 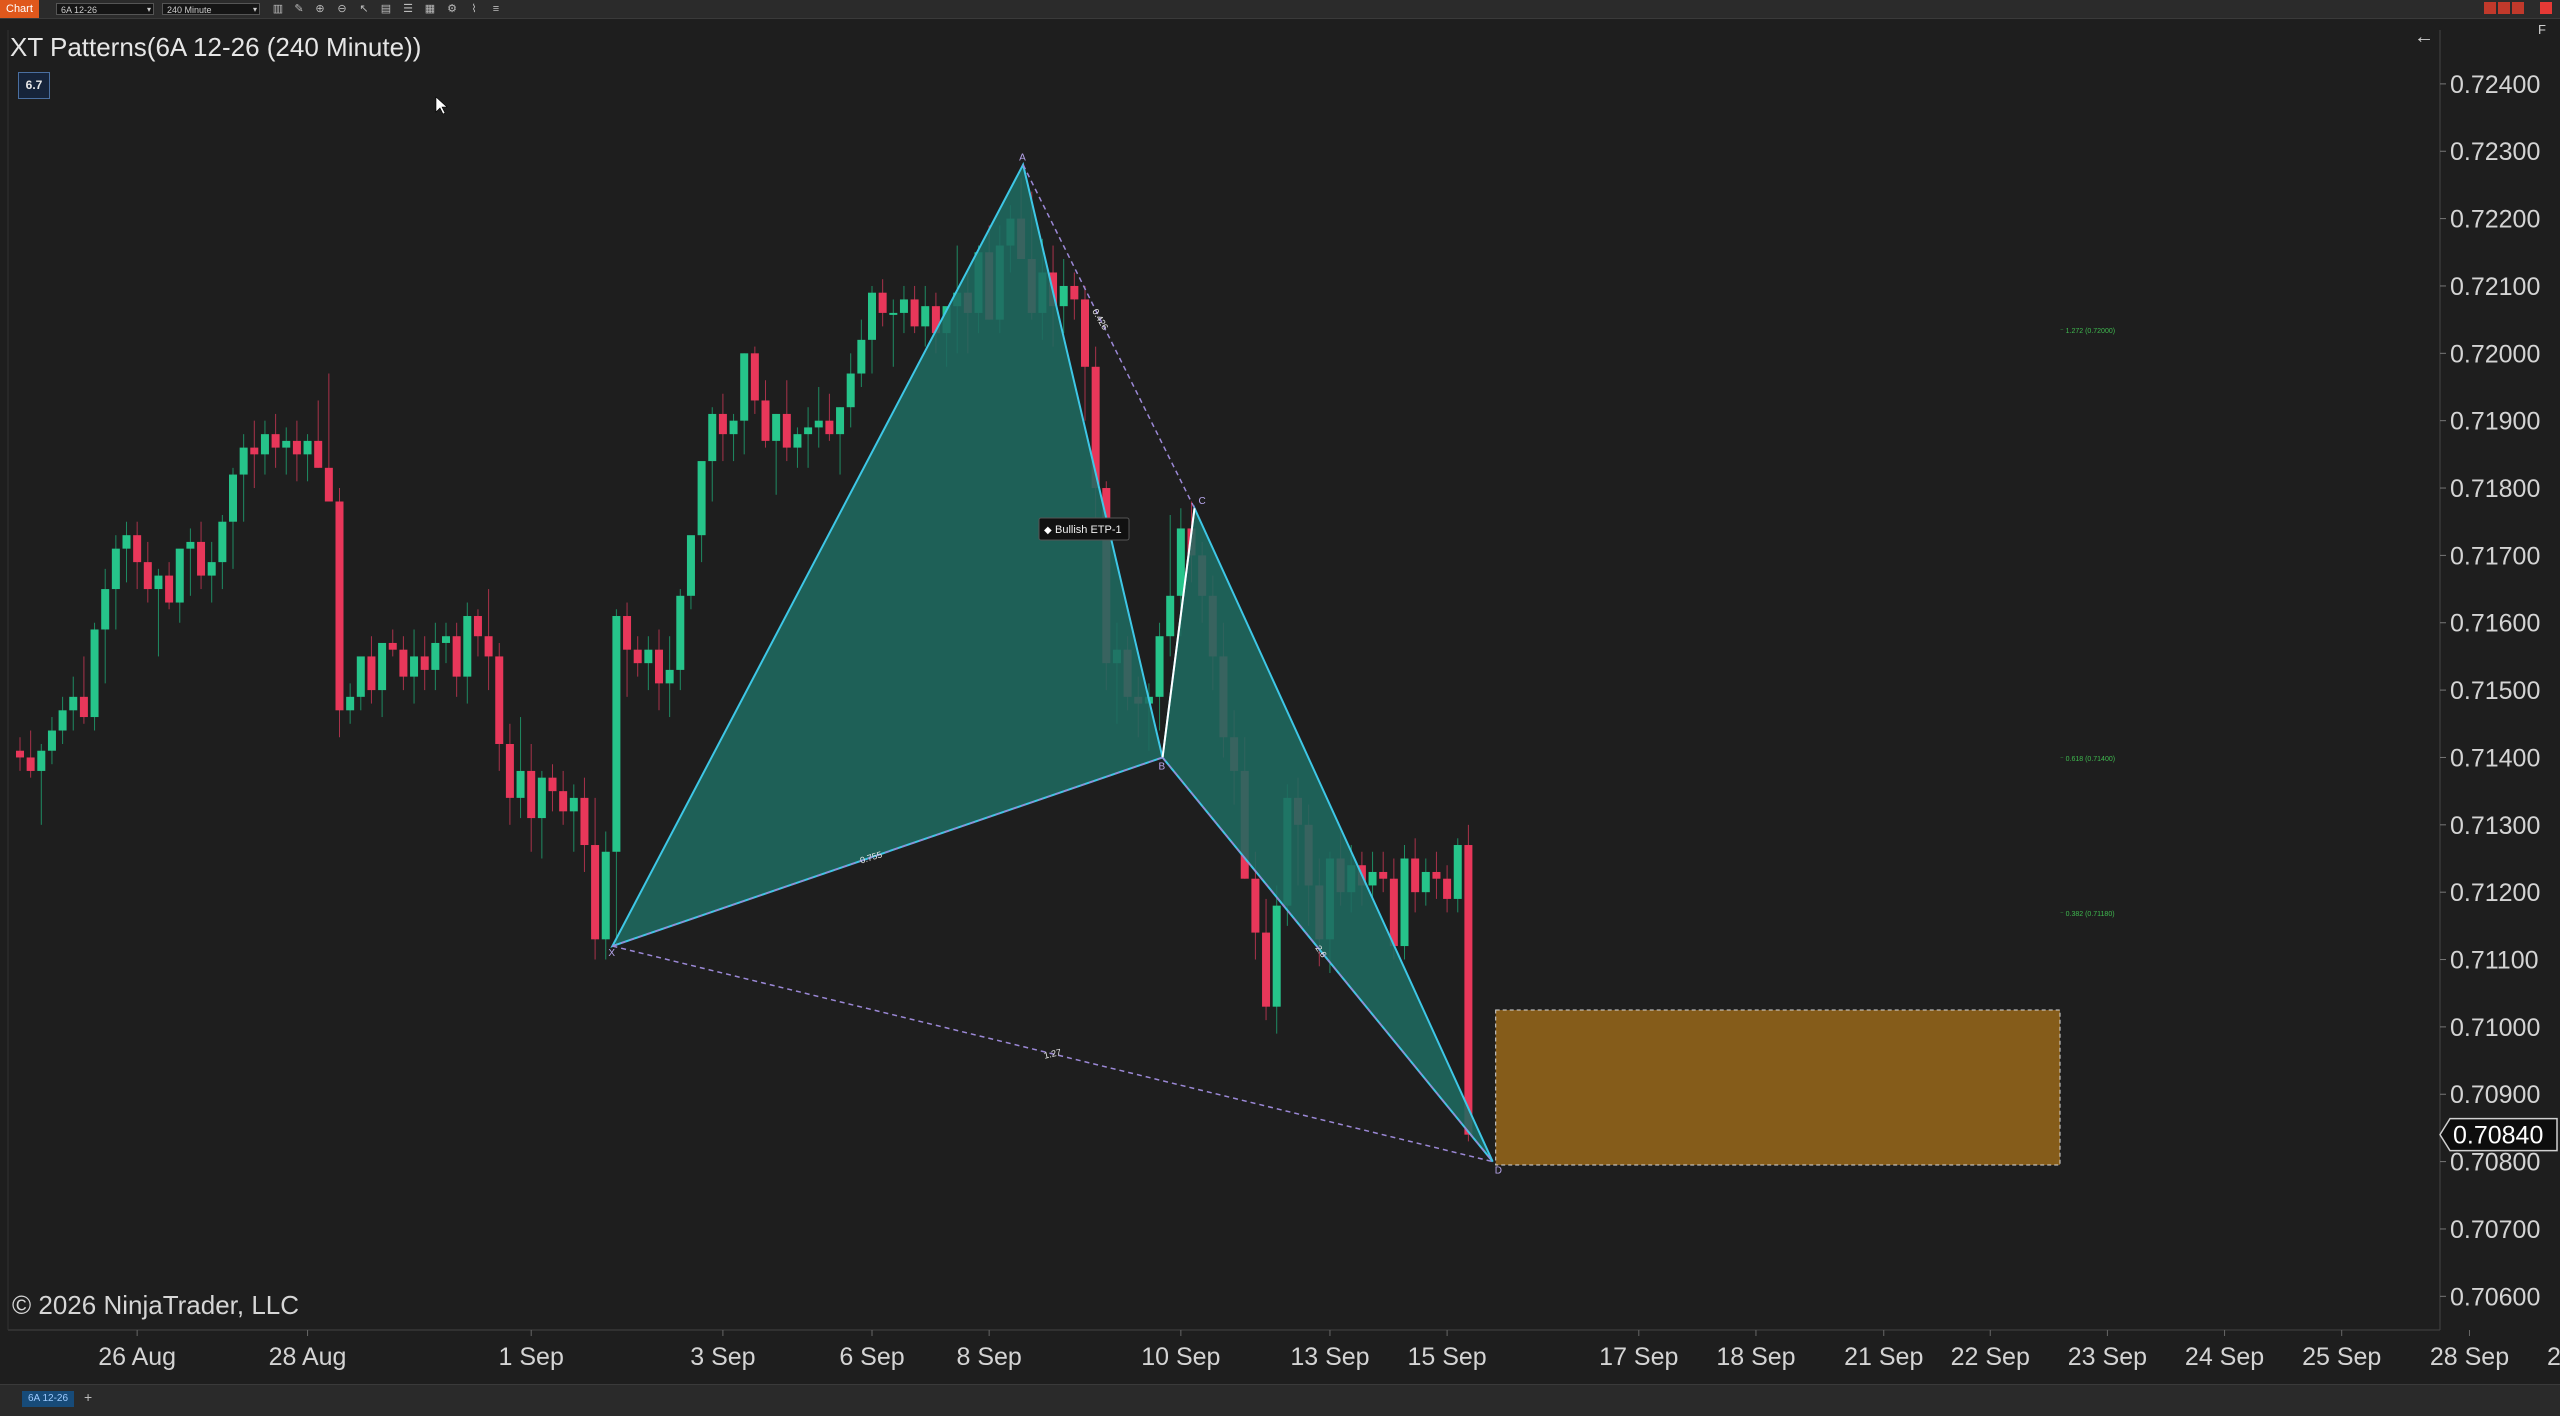 What do you see at coordinates (2495, 422) in the screenshot?
I see `y-tick-label: 0.71900` at bounding box center [2495, 422].